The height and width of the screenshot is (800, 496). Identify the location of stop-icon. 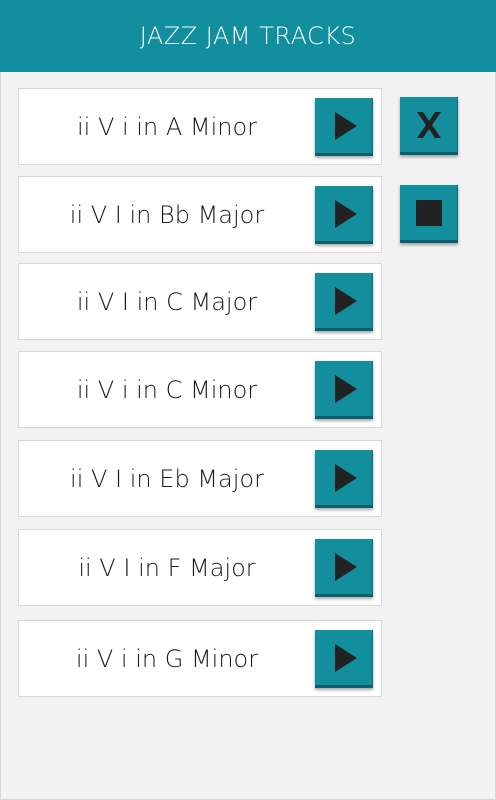
(428, 212).